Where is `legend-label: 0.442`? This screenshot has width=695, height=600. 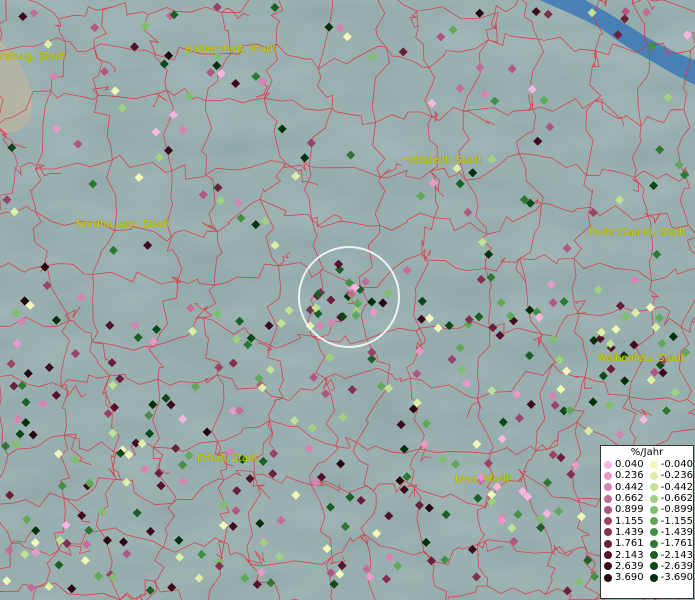 legend-label: 0.442 is located at coordinates (629, 487).